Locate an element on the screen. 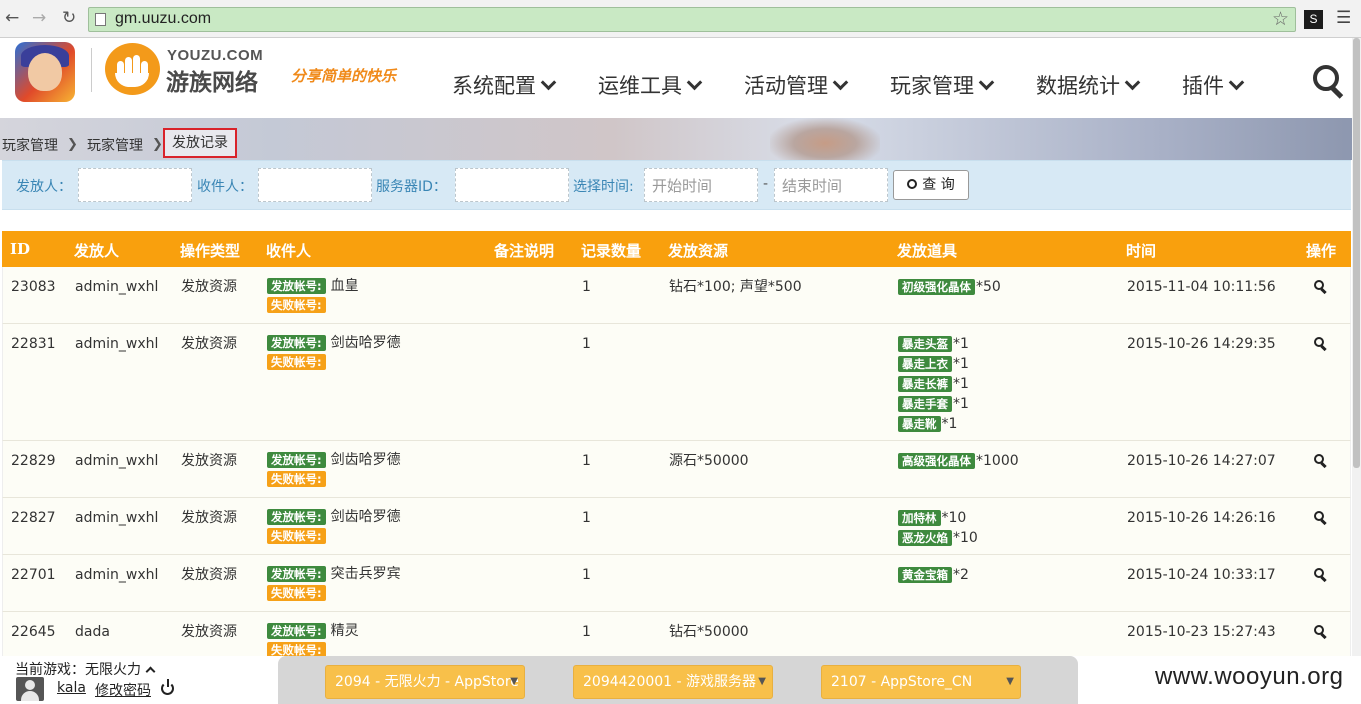 The width and height of the screenshot is (1361, 704). fail-account-badge: 失败帐号: is located at coordinates (296, 593).